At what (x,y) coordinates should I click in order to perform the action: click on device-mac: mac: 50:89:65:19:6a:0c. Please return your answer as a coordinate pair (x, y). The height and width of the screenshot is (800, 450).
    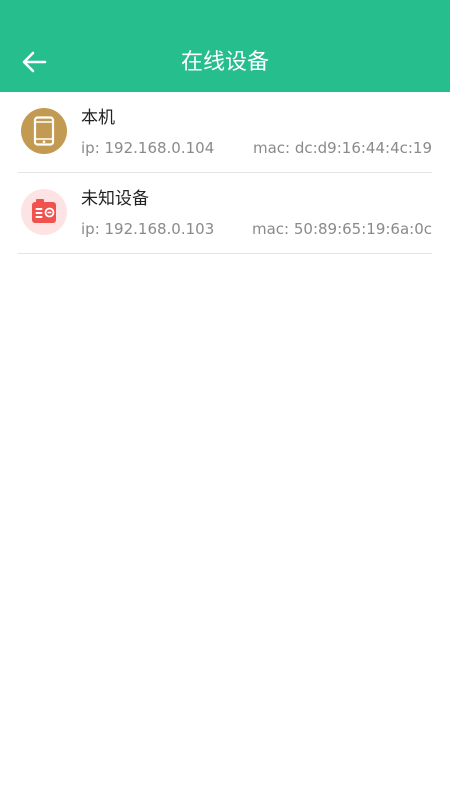
    Looking at the image, I should click on (341, 229).